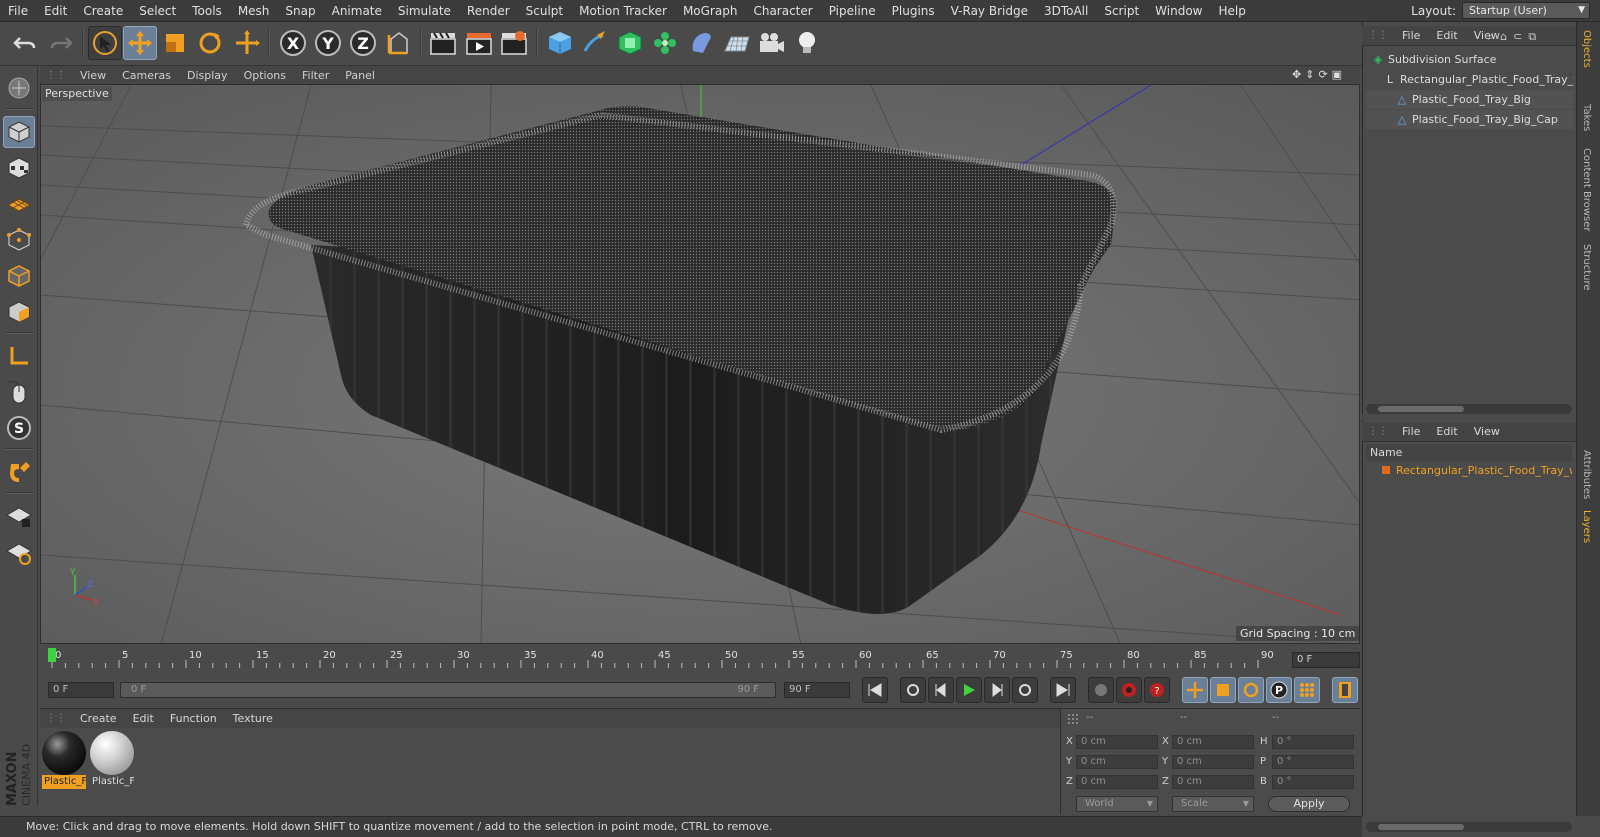 Image resolution: width=1600 pixels, height=837 pixels. Describe the element at coordinates (969, 690) in the screenshot. I see `play-button` at that location.